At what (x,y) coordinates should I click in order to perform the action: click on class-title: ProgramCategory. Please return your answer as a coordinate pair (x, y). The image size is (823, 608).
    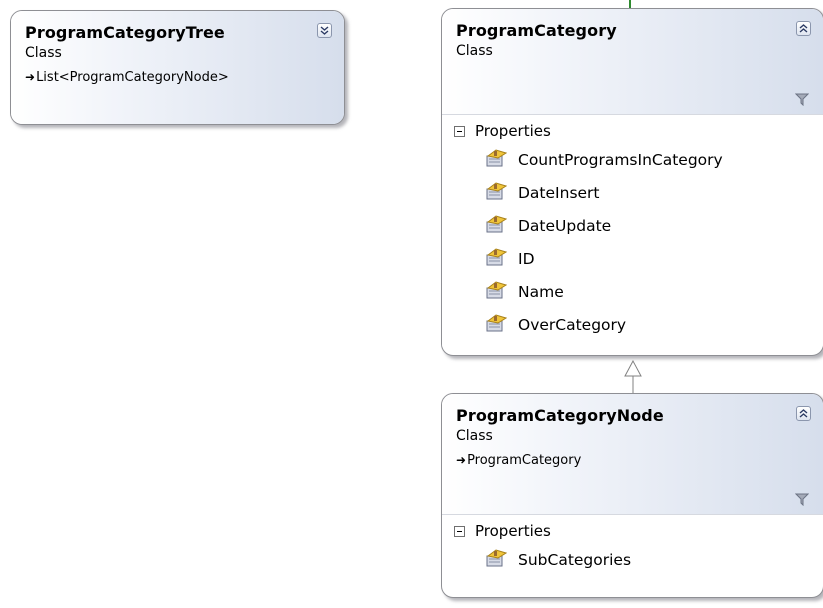
    Looking at the image, I should click on (536, 30).